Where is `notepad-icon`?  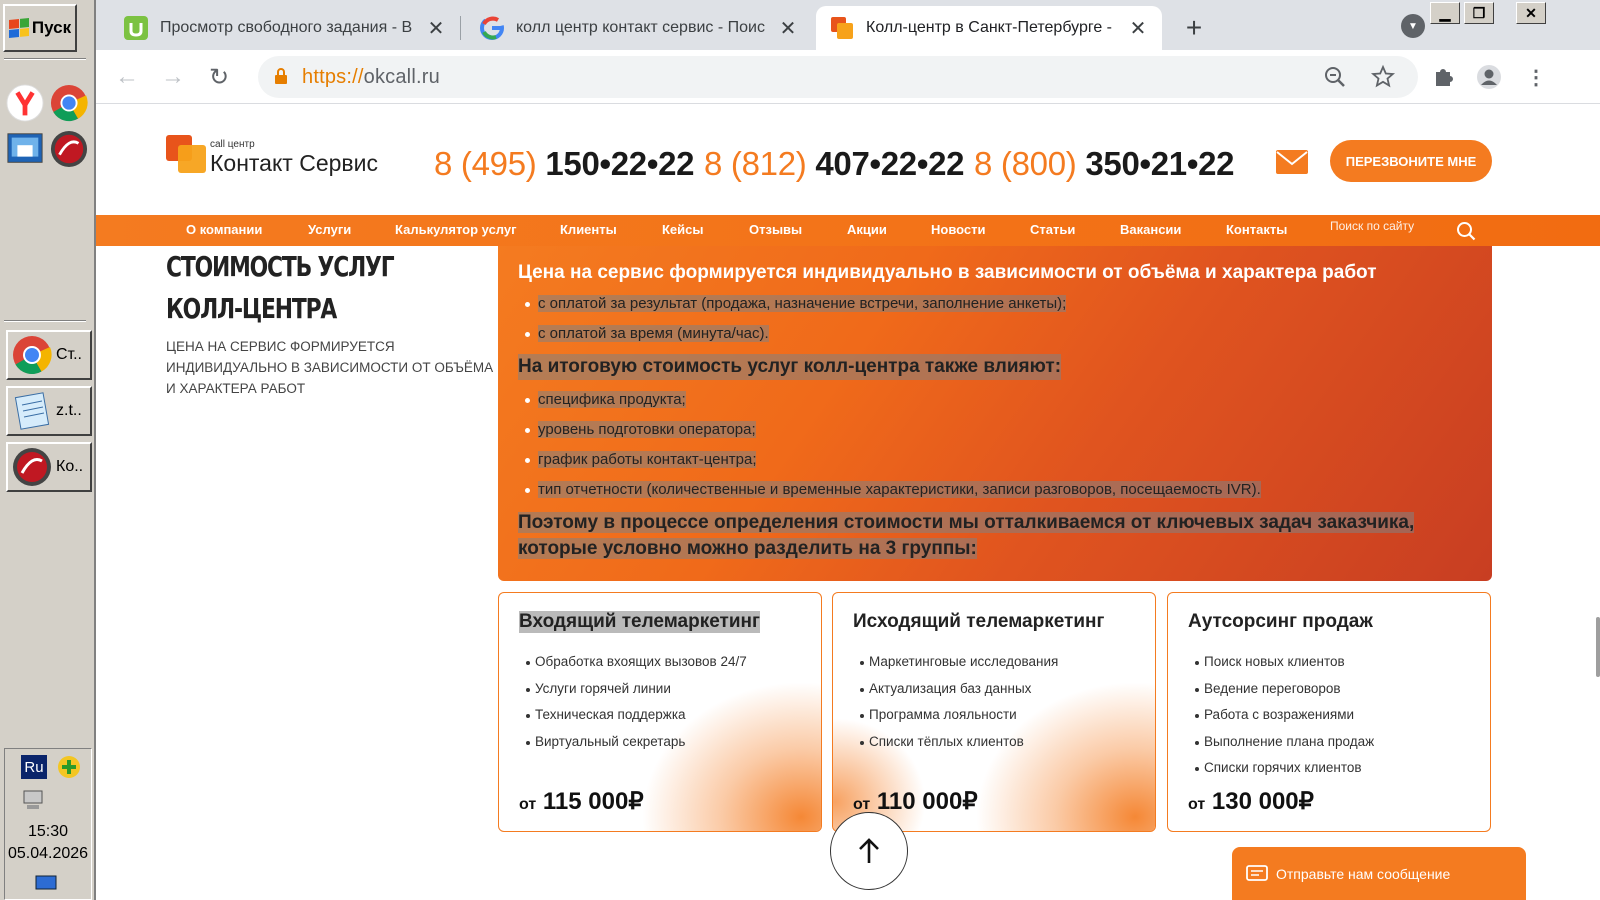 notepad-icon is located at coordinates (32, 411).